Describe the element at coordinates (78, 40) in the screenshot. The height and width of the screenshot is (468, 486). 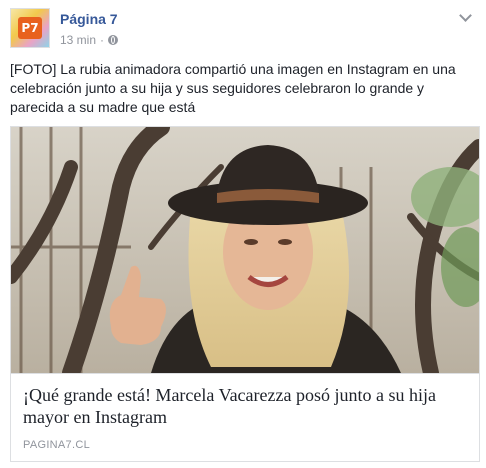
I see `post-timestamp: 13 min` at that location.